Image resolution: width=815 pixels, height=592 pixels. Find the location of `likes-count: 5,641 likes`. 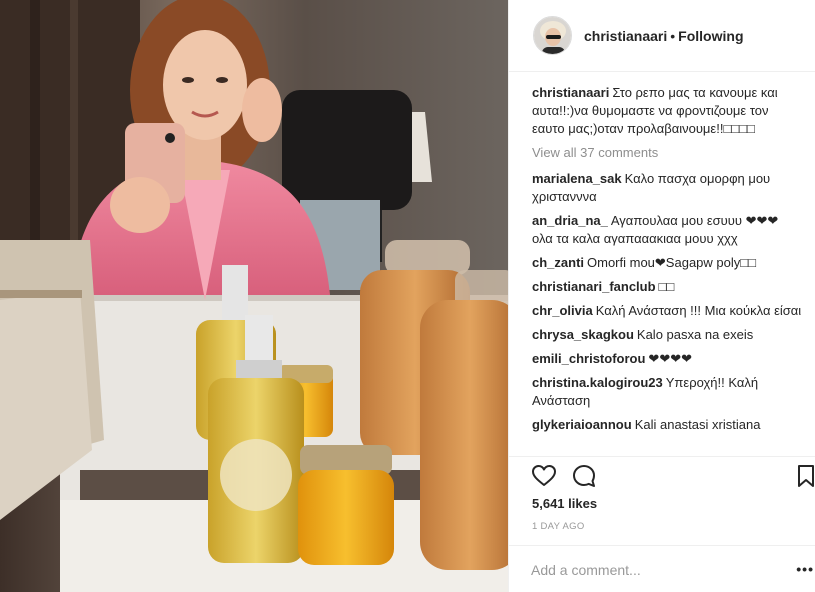

likes-count: 5,641 likes is located at coordinates (564, 503).